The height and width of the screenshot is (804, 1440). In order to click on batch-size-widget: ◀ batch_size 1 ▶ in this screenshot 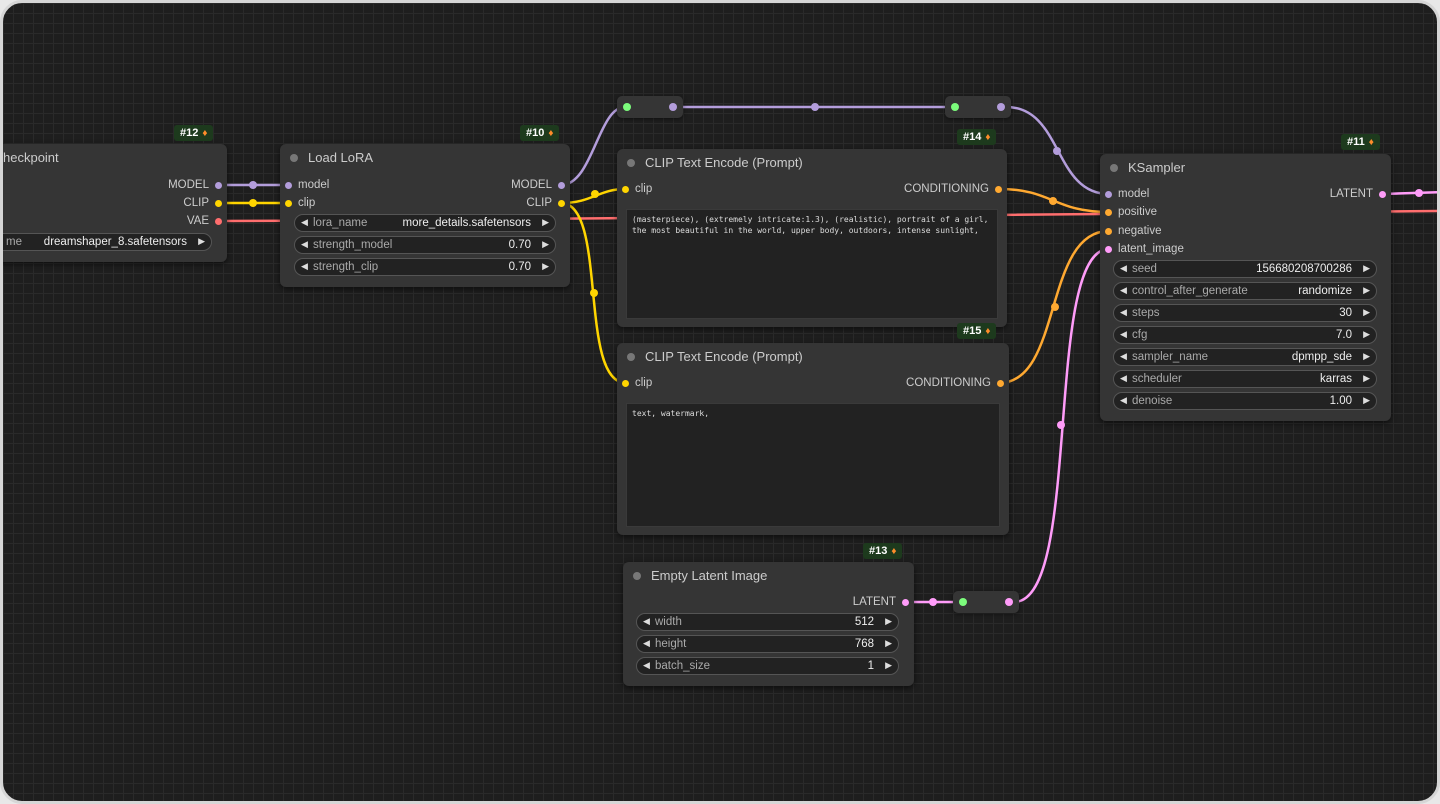, I will do `click(767, 666)`.